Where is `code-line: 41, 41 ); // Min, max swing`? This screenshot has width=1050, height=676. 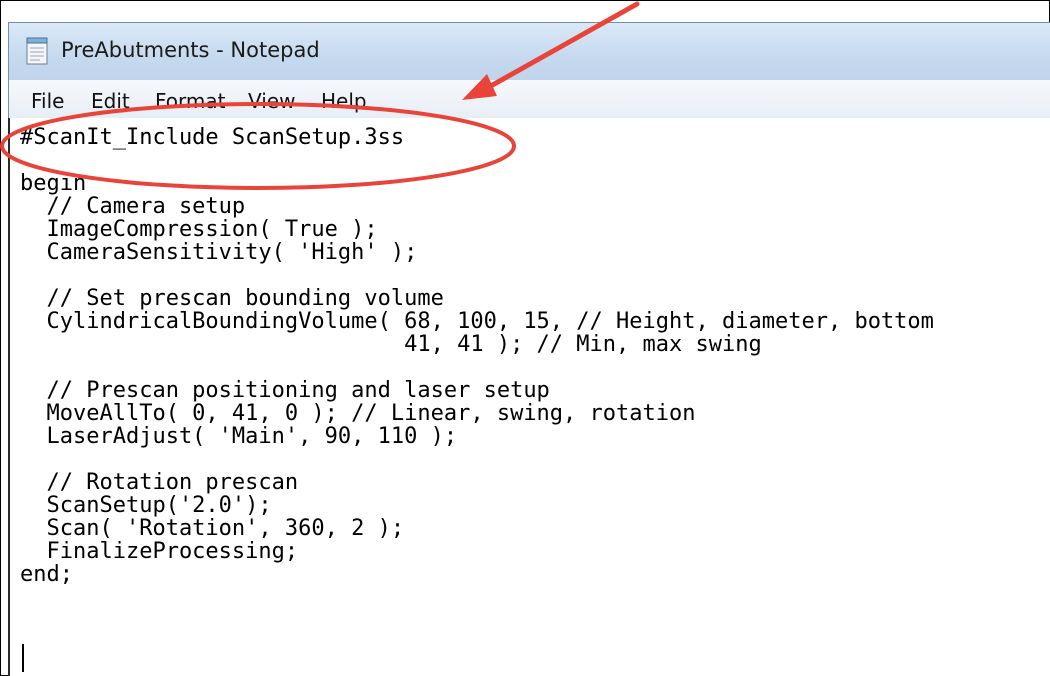 code-line: 41, 41 ); // Min, max swing is located at coordinates (391, 344).